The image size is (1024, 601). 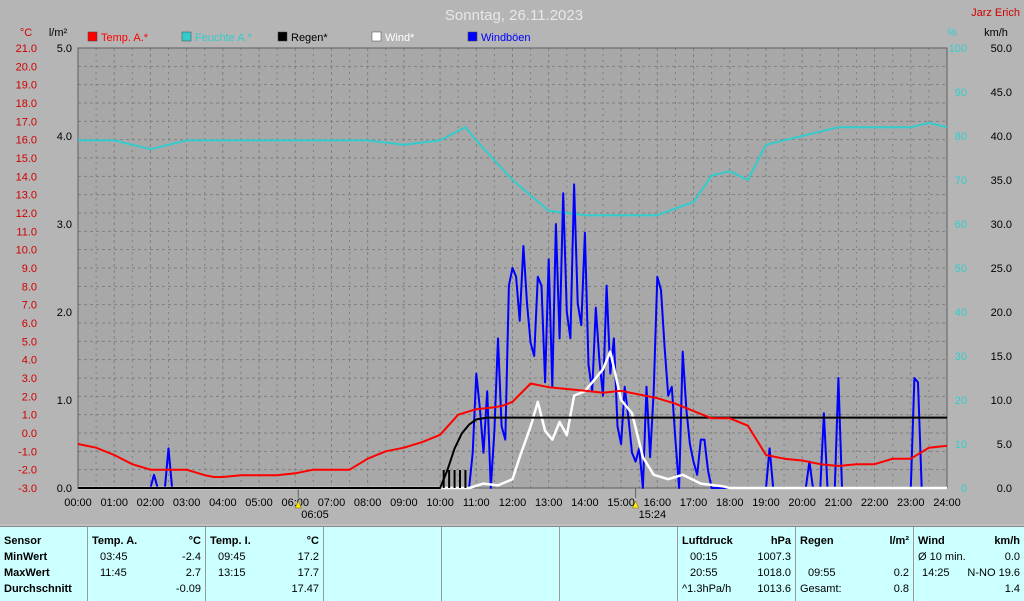 I want to click on wind-avg: 1.4, so click(x=1012, y=589).